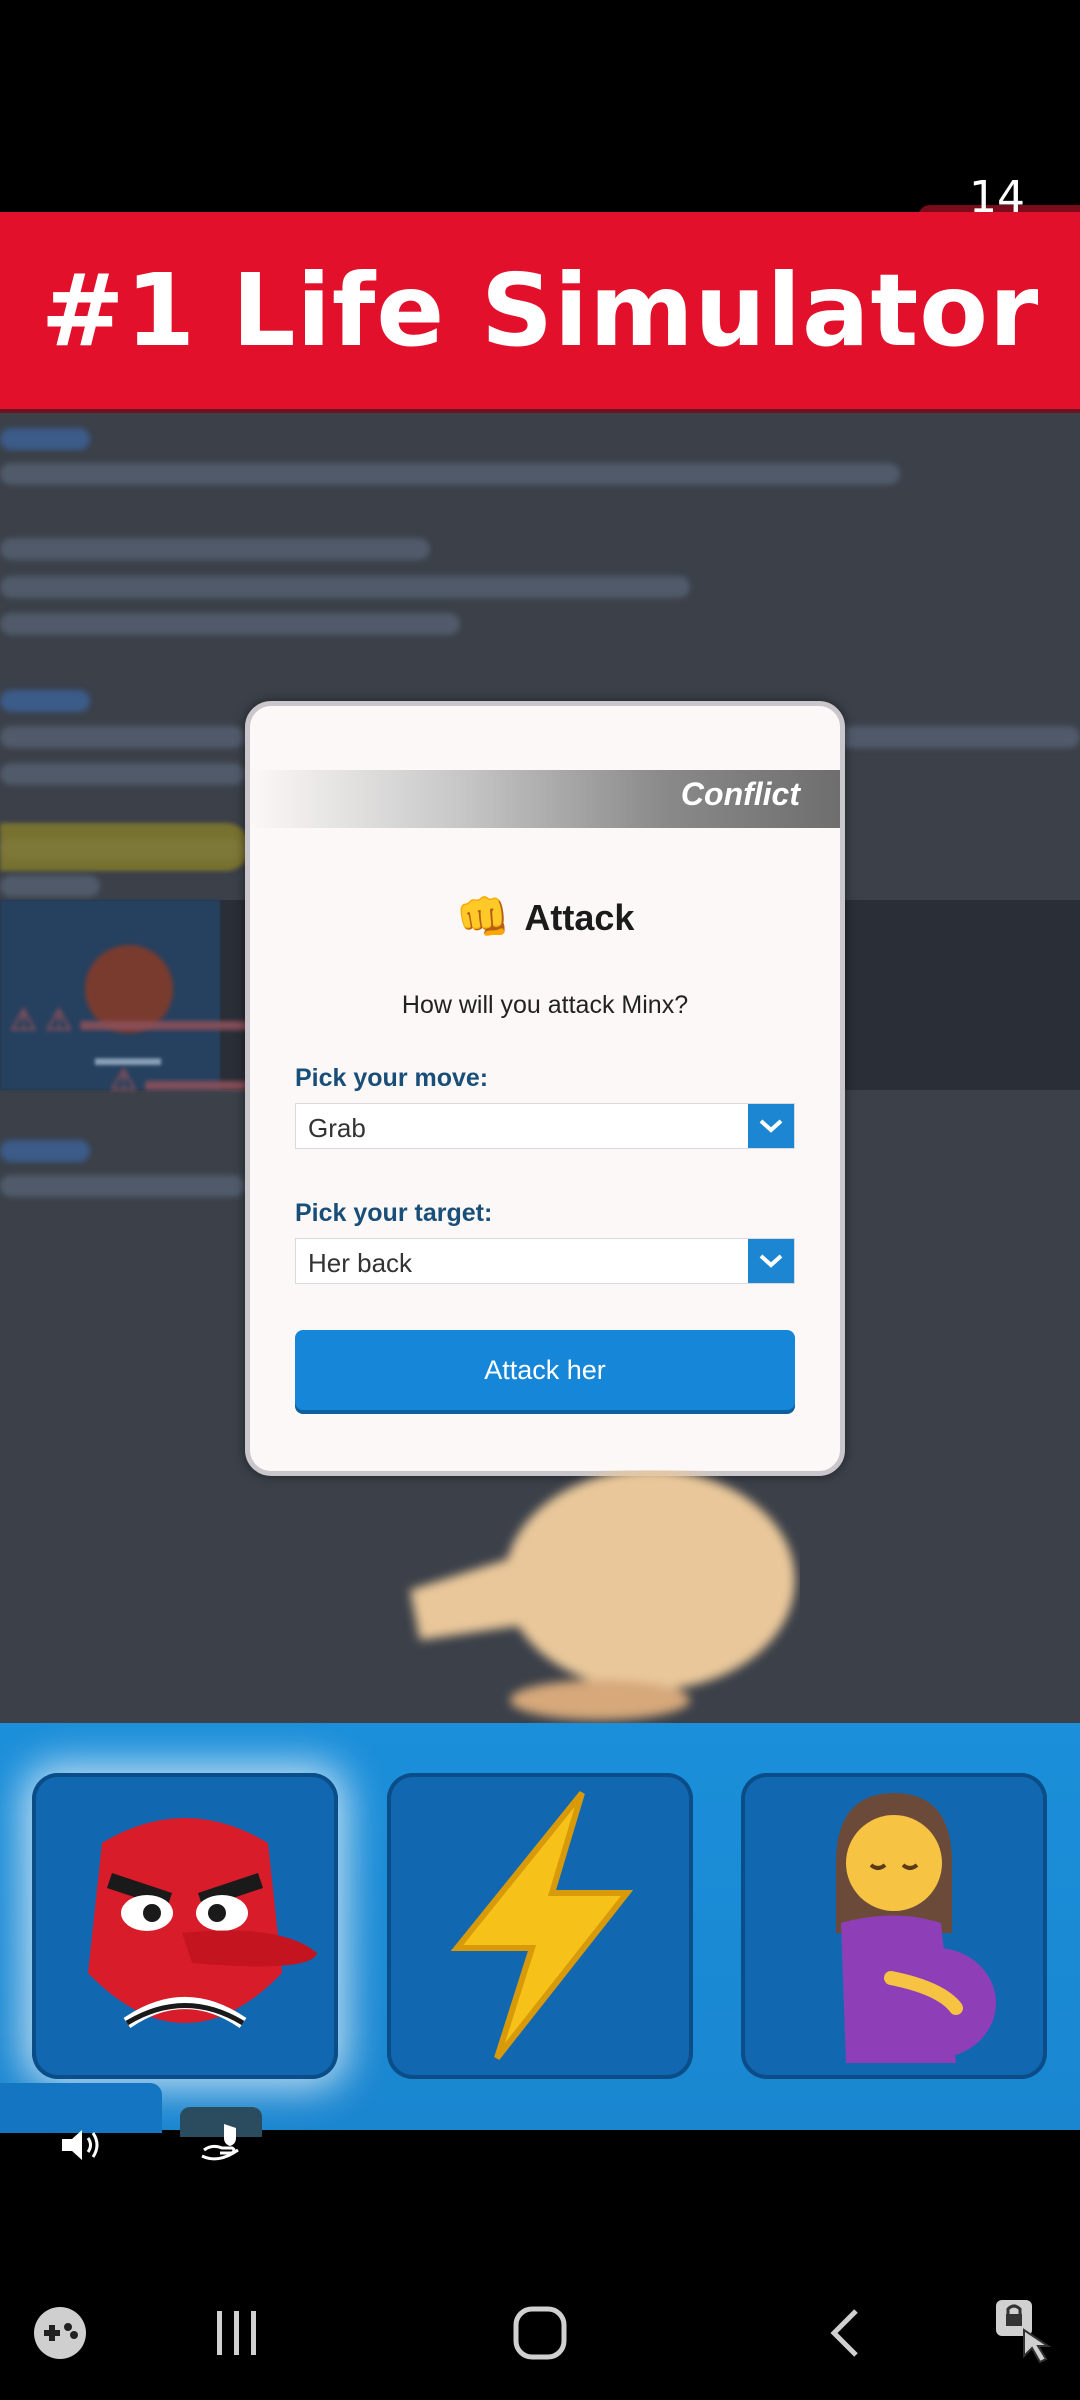 The width and height of the screenshot is (1080, 2400). I want to click on hand-shield-icon, so click(221, 2143).